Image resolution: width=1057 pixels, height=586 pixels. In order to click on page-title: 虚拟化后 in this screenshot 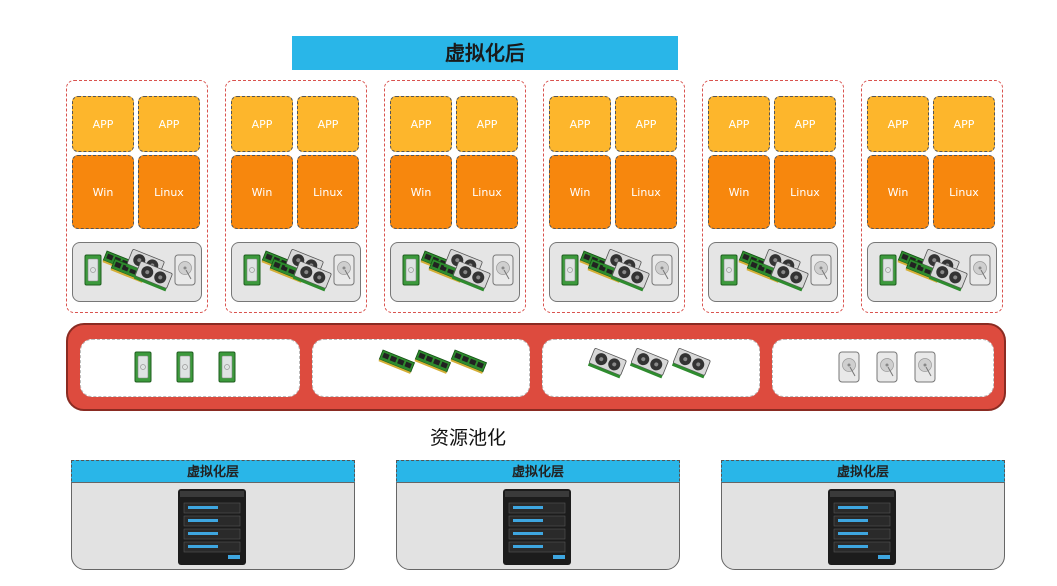, I will do `click(485, 53)`.